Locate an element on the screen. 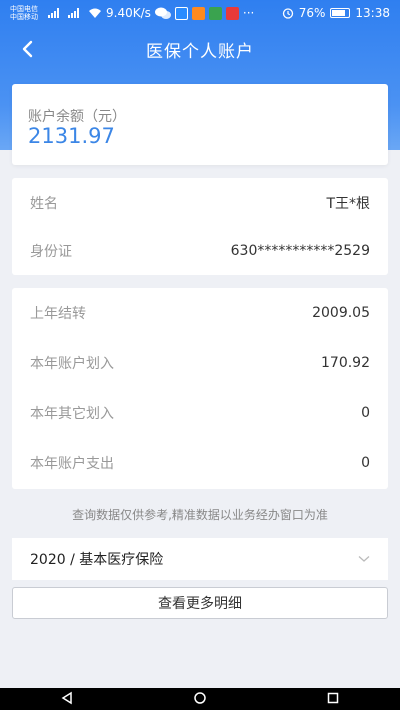 The width and height of the screenshot is (400, 710). stats-row: 本年账户划入 170.92 is located at coordinates (200, 363).